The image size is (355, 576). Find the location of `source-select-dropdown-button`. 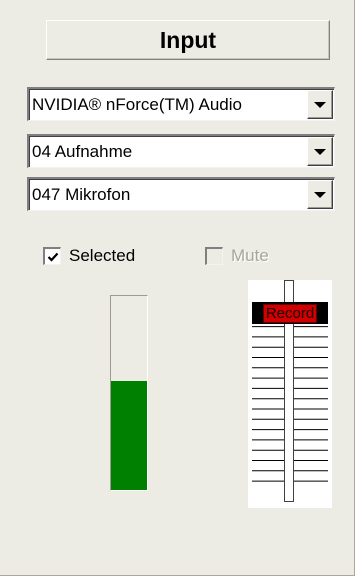

source-select-dropdown-button is located at coordinates (320, 194).